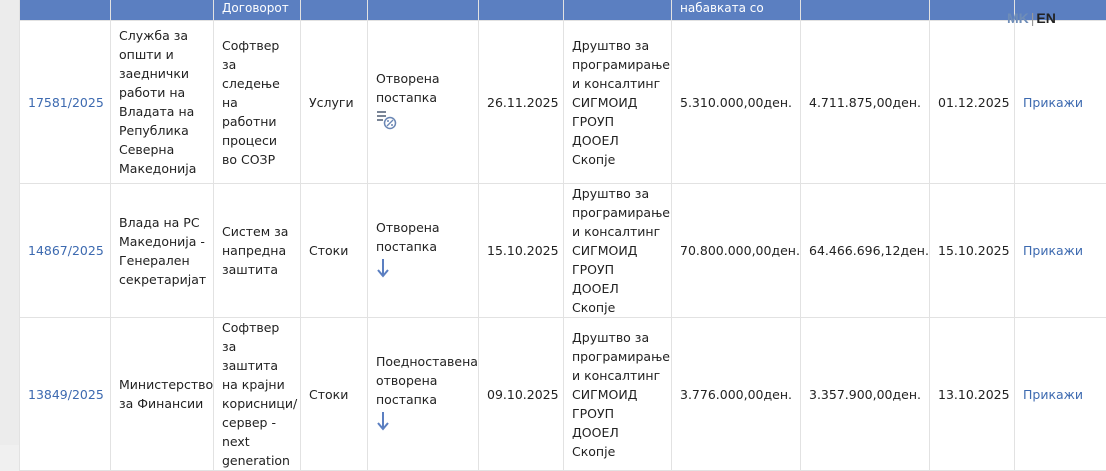  I want to click on date-contract-cell: 13.10.2025, so click(972, 394).